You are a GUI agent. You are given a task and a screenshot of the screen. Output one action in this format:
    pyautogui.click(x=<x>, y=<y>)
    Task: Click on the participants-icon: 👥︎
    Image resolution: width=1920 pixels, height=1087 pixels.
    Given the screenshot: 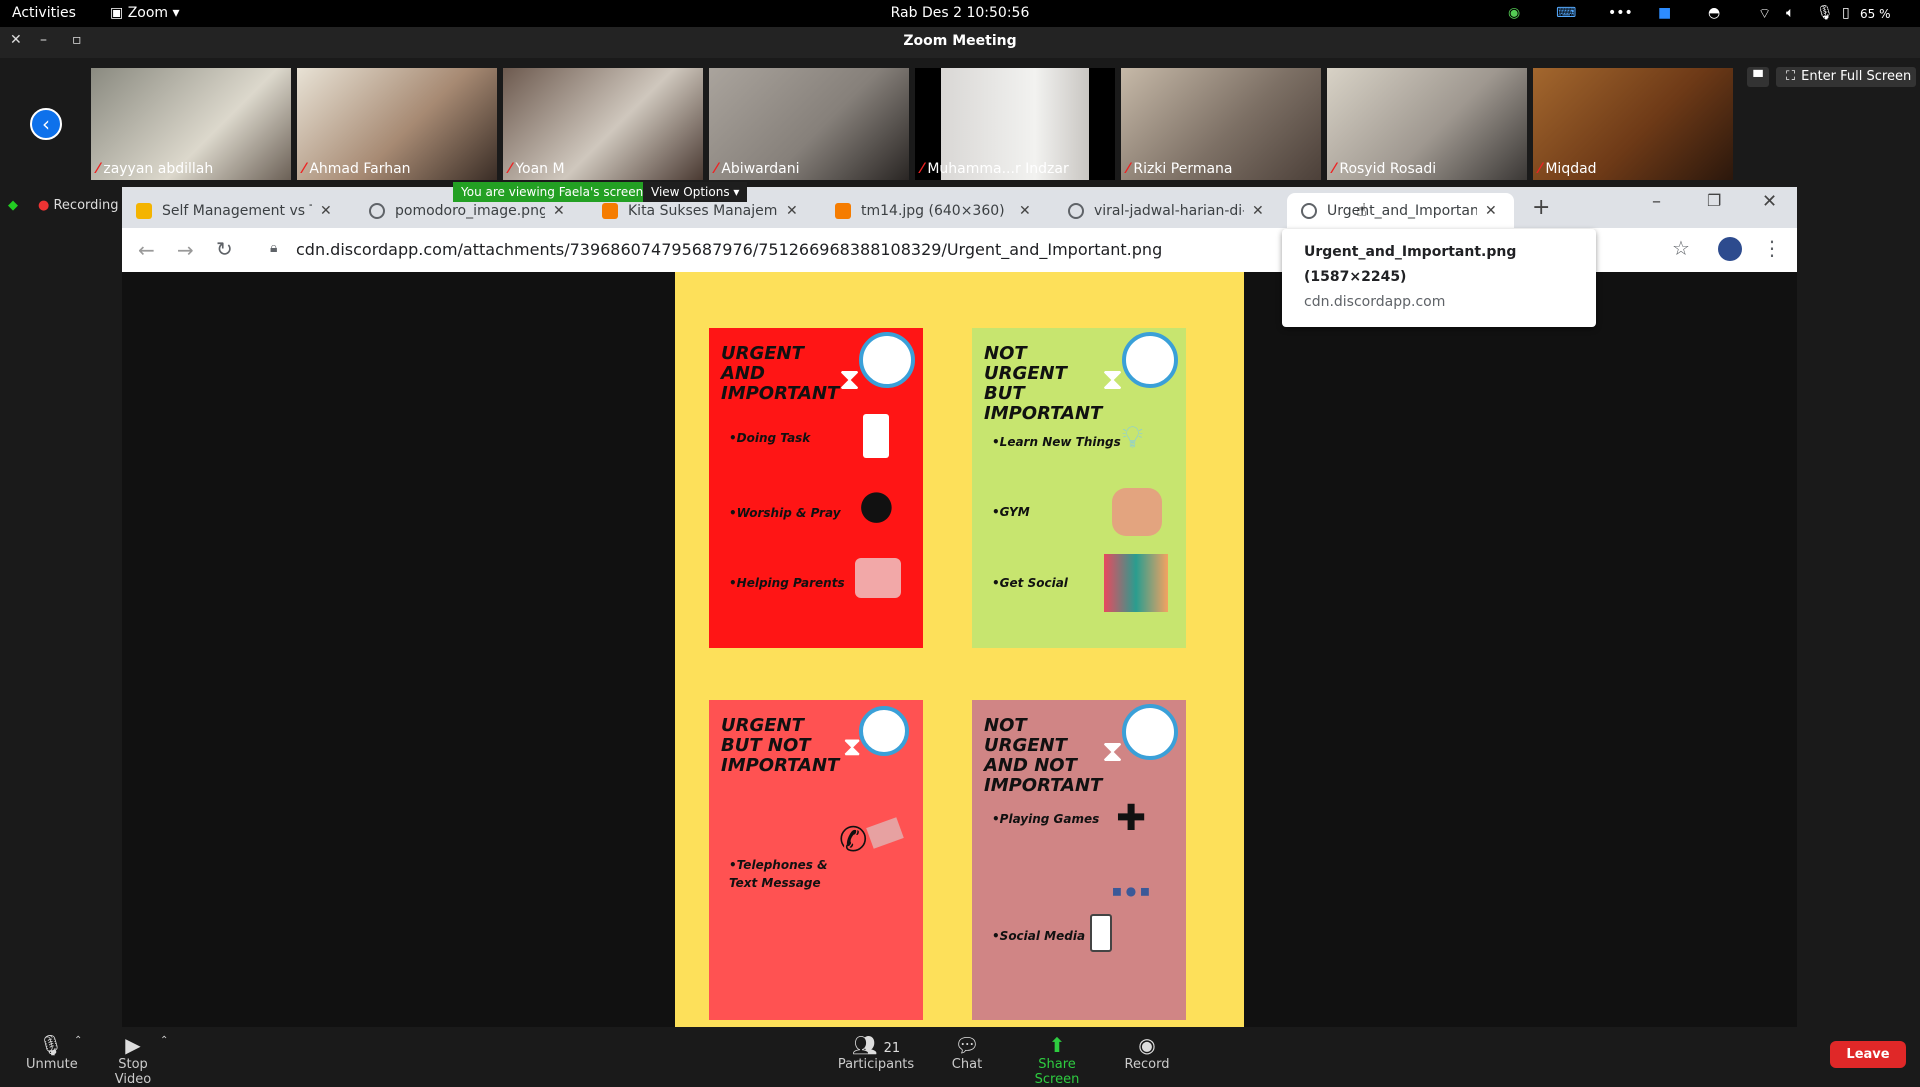 What is the action you would take?
    pyautogui.click(x=864, y=1045)
    